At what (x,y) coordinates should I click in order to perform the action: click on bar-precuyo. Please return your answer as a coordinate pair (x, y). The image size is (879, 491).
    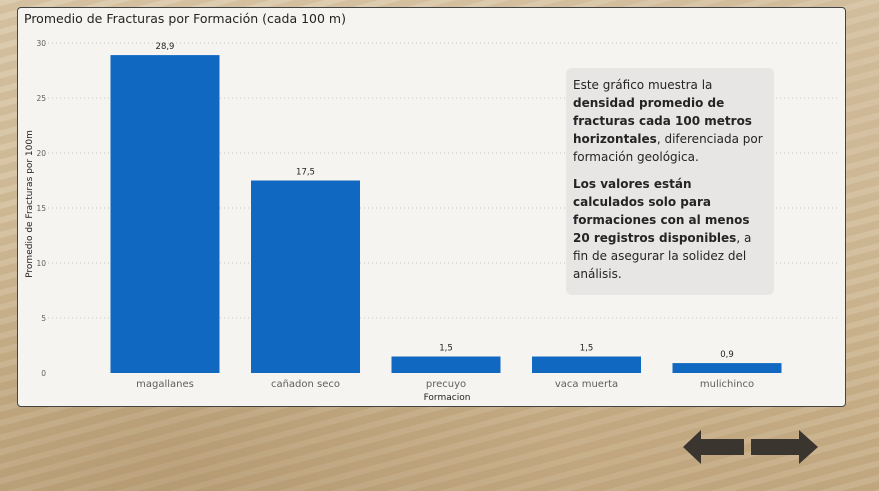
    Looking at the image, I should click on (446, 365).